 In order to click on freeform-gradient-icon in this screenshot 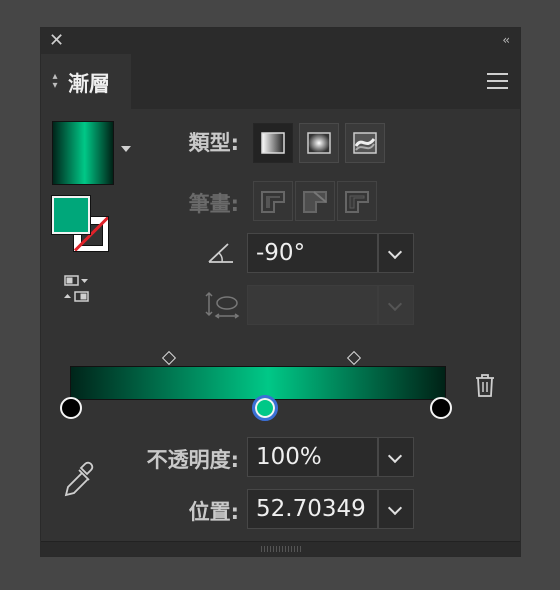, I will do `click(365, 143)`.